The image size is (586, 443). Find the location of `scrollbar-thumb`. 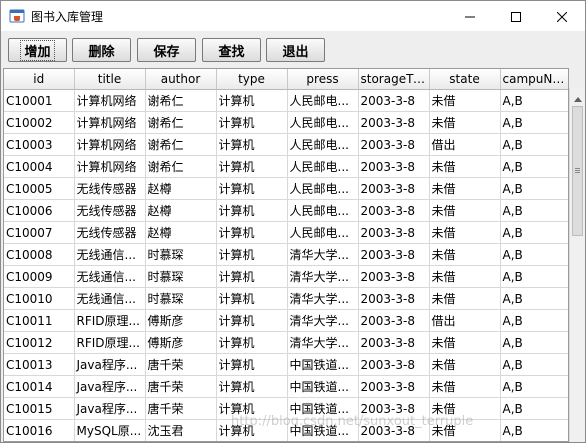

scrollbar-thumb is located at coordinates (577, 171).